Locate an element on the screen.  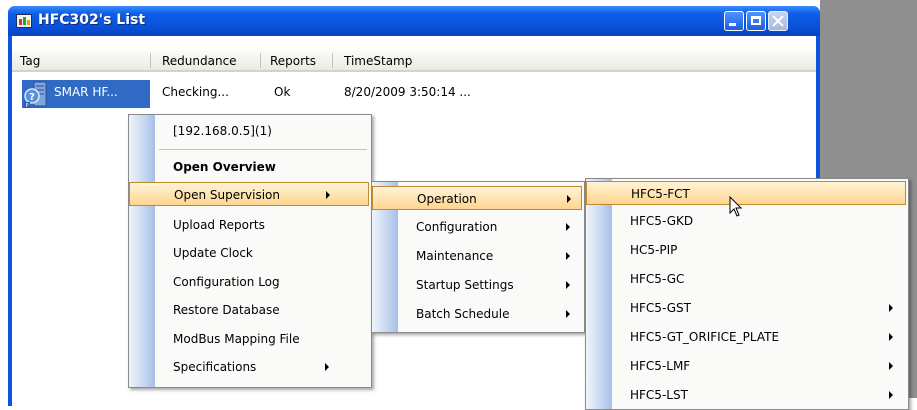
minimize-button is located at coordinates (734, 21).